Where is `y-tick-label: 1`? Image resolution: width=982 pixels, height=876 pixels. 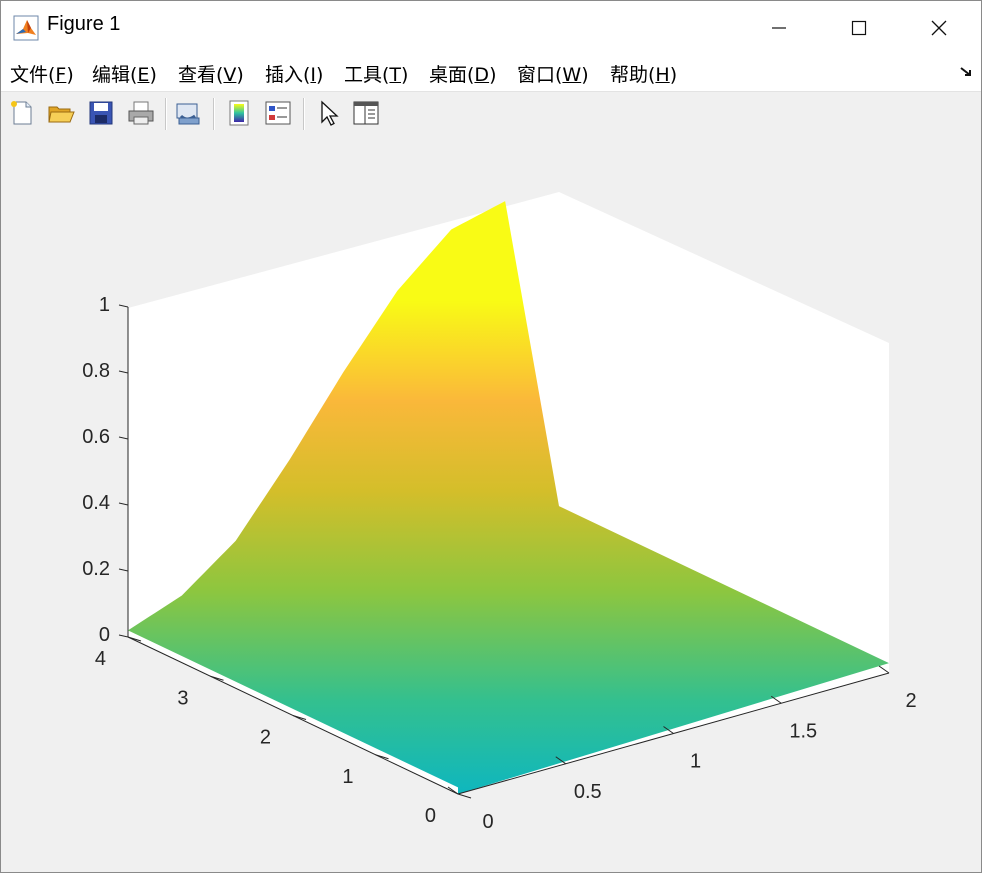 y-tick-label: 1 is located at coordinates (347, 777).